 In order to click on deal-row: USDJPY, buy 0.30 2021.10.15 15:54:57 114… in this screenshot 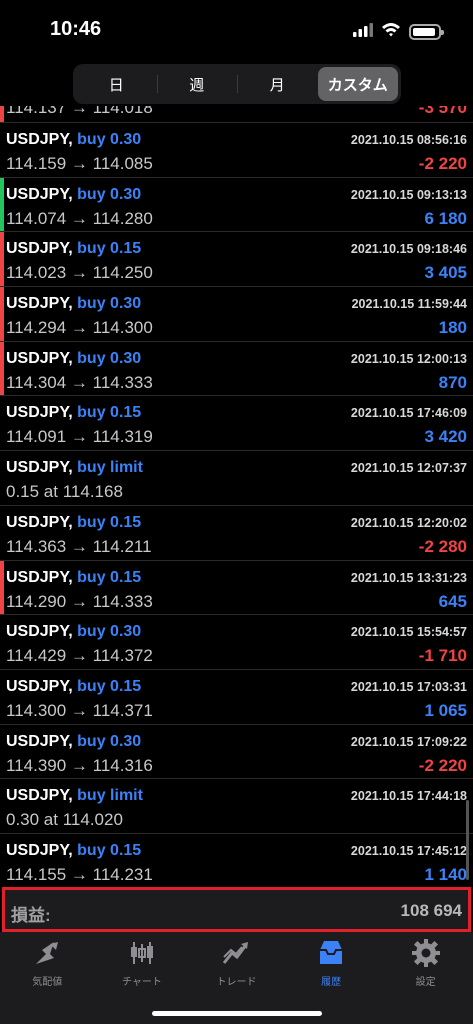, I will do `click(236, 642)`.